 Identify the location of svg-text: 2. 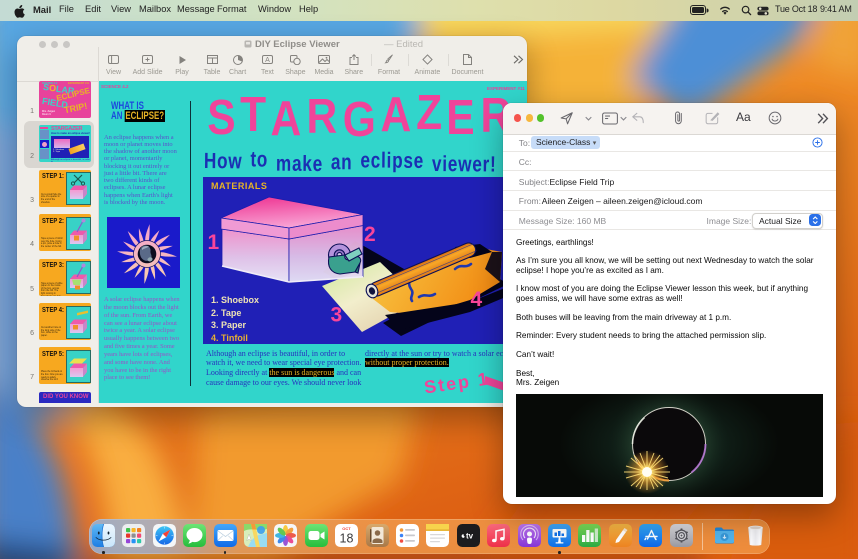
(370, 234).